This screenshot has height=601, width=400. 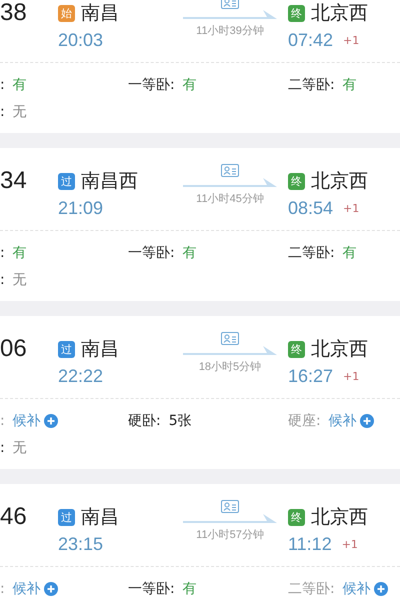 What do you see at coordinates (14, 13) in the screenshot?
I see `train-number: 38` at bounding box center [14, 13].